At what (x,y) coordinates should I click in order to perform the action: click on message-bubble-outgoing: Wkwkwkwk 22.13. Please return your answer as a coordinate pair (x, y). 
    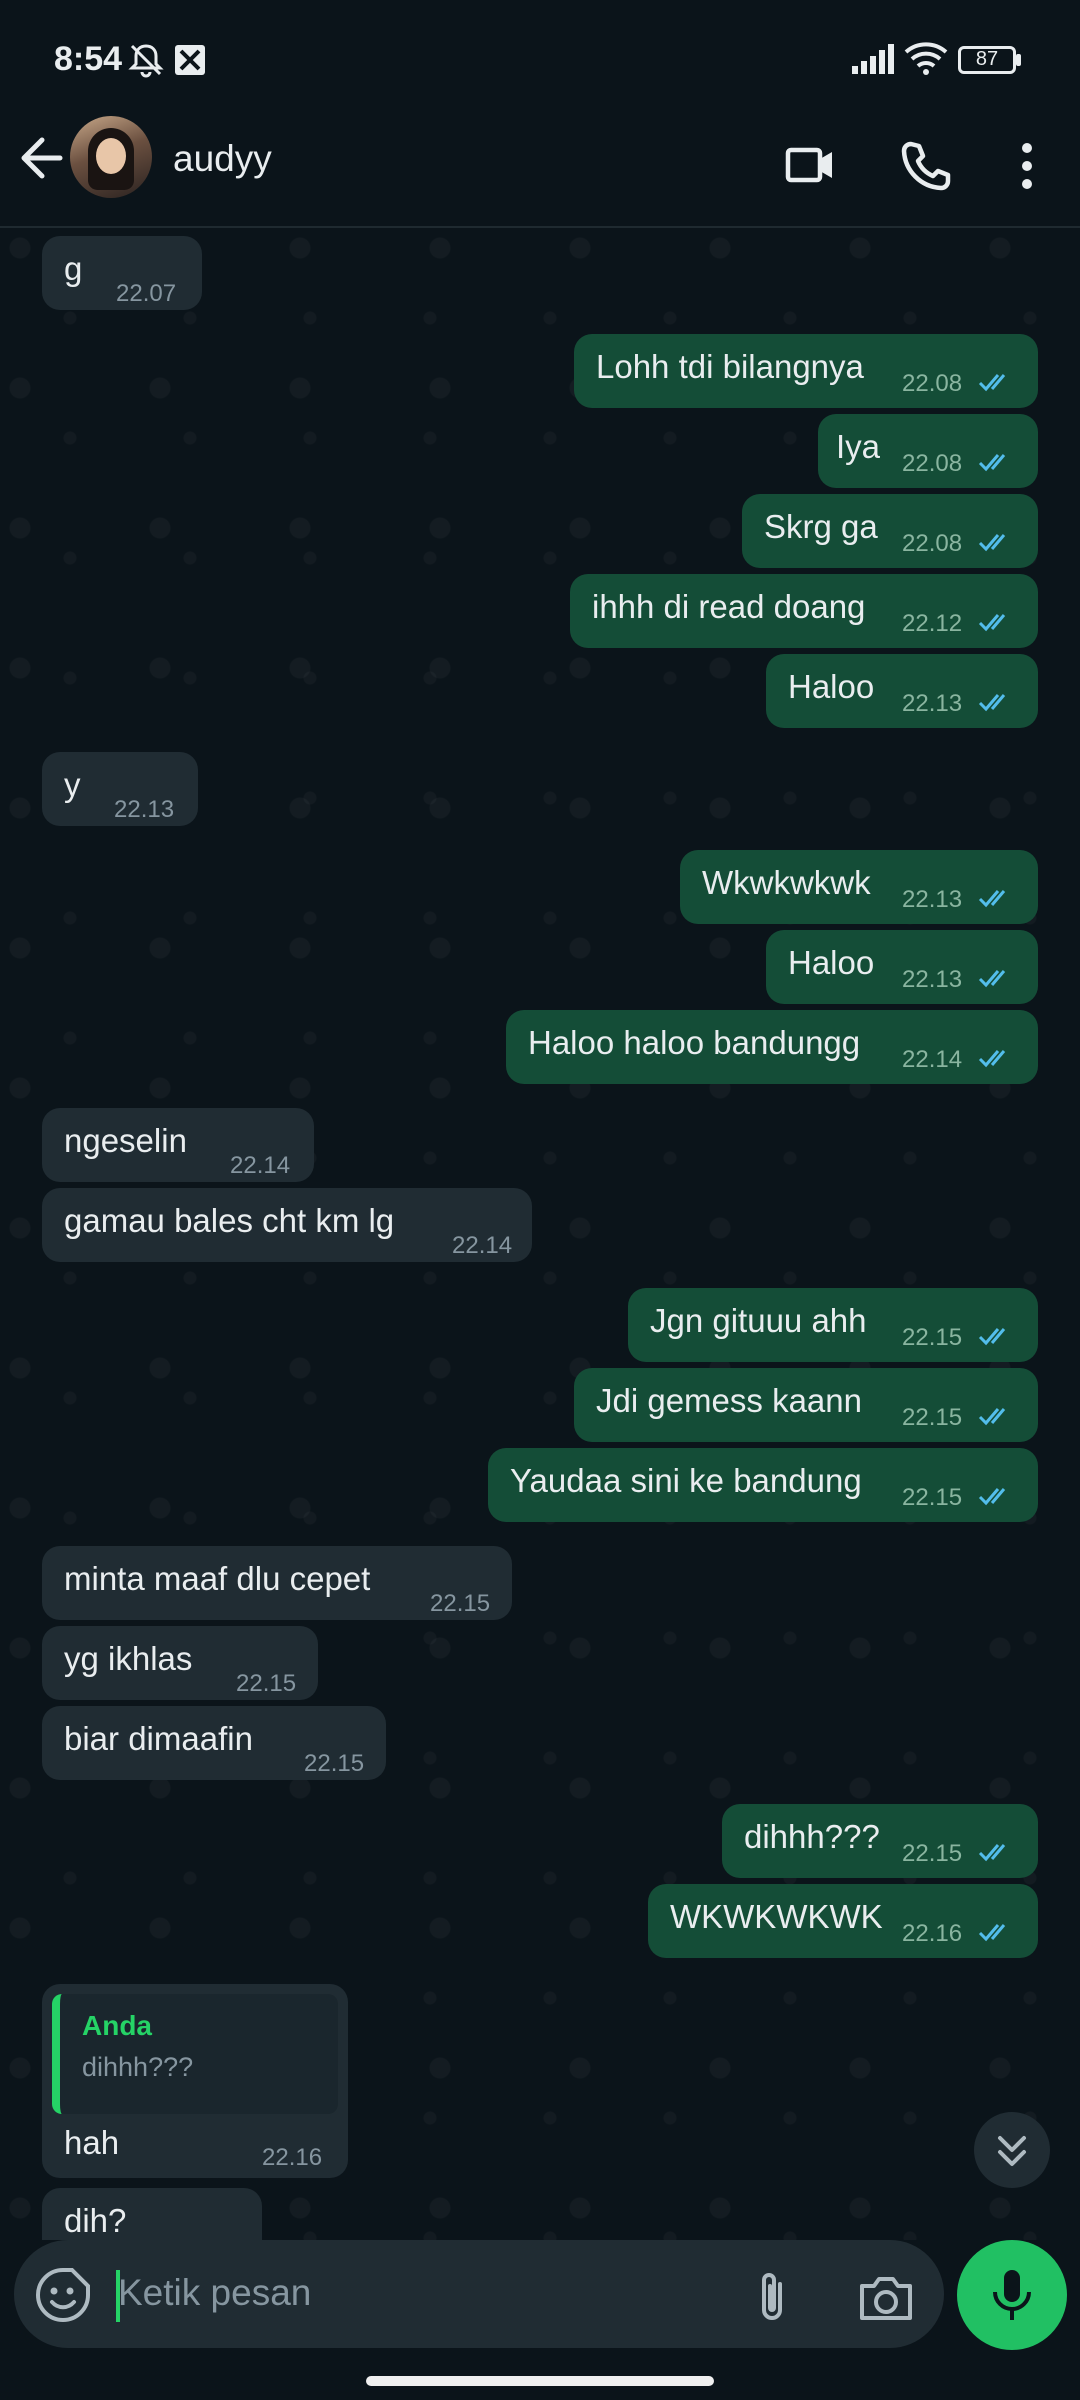
    Looking at the image, I should click on (859, 887).